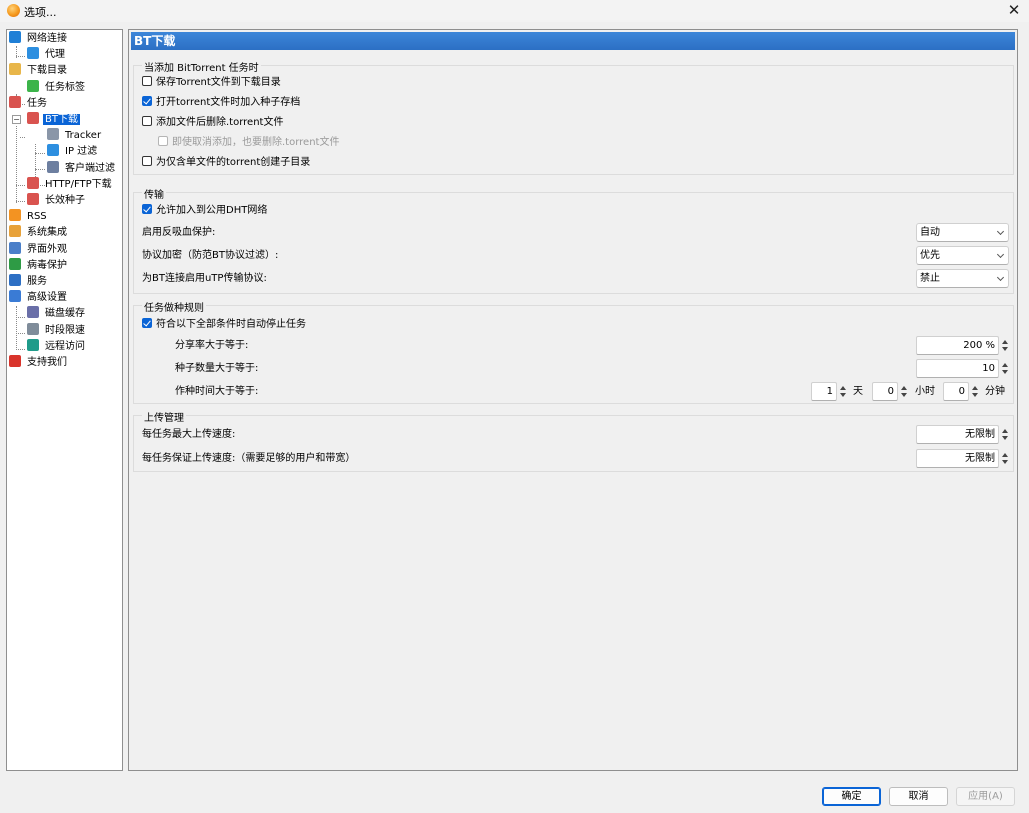 The width and height of the screenshot is (1029, 813). I want to click on collapse-toggle-icon: −, so click(16, 119).